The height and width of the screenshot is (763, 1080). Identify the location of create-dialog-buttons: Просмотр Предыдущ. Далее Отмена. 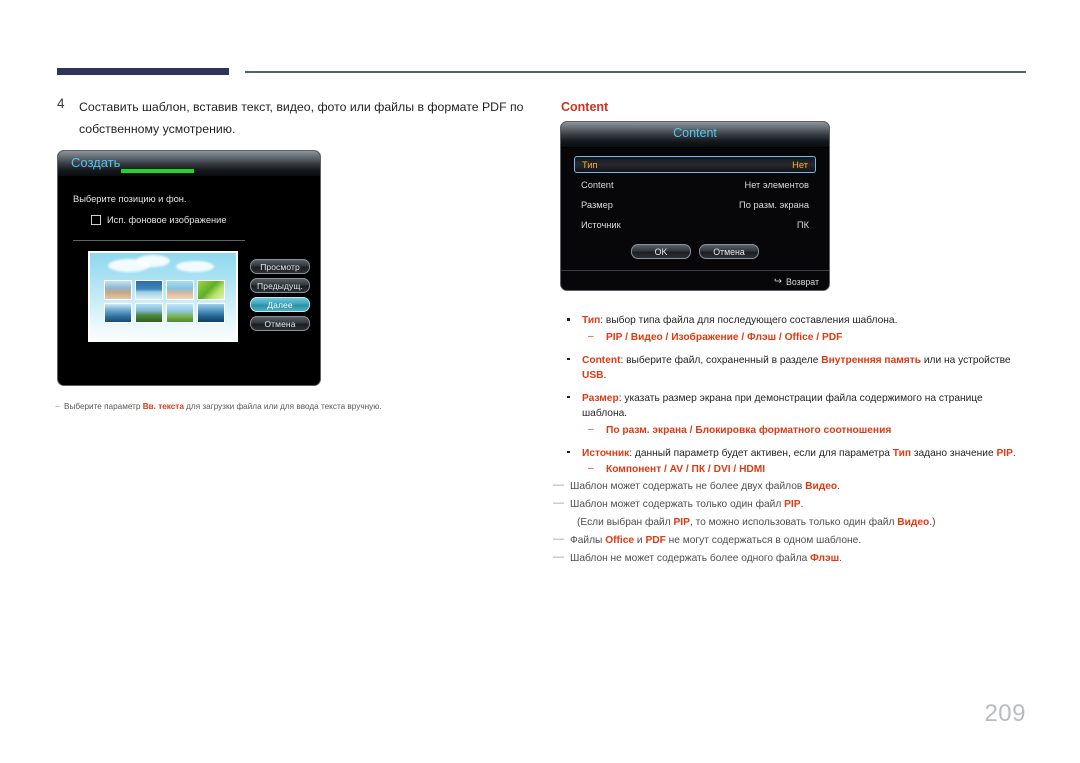
(280, 295).